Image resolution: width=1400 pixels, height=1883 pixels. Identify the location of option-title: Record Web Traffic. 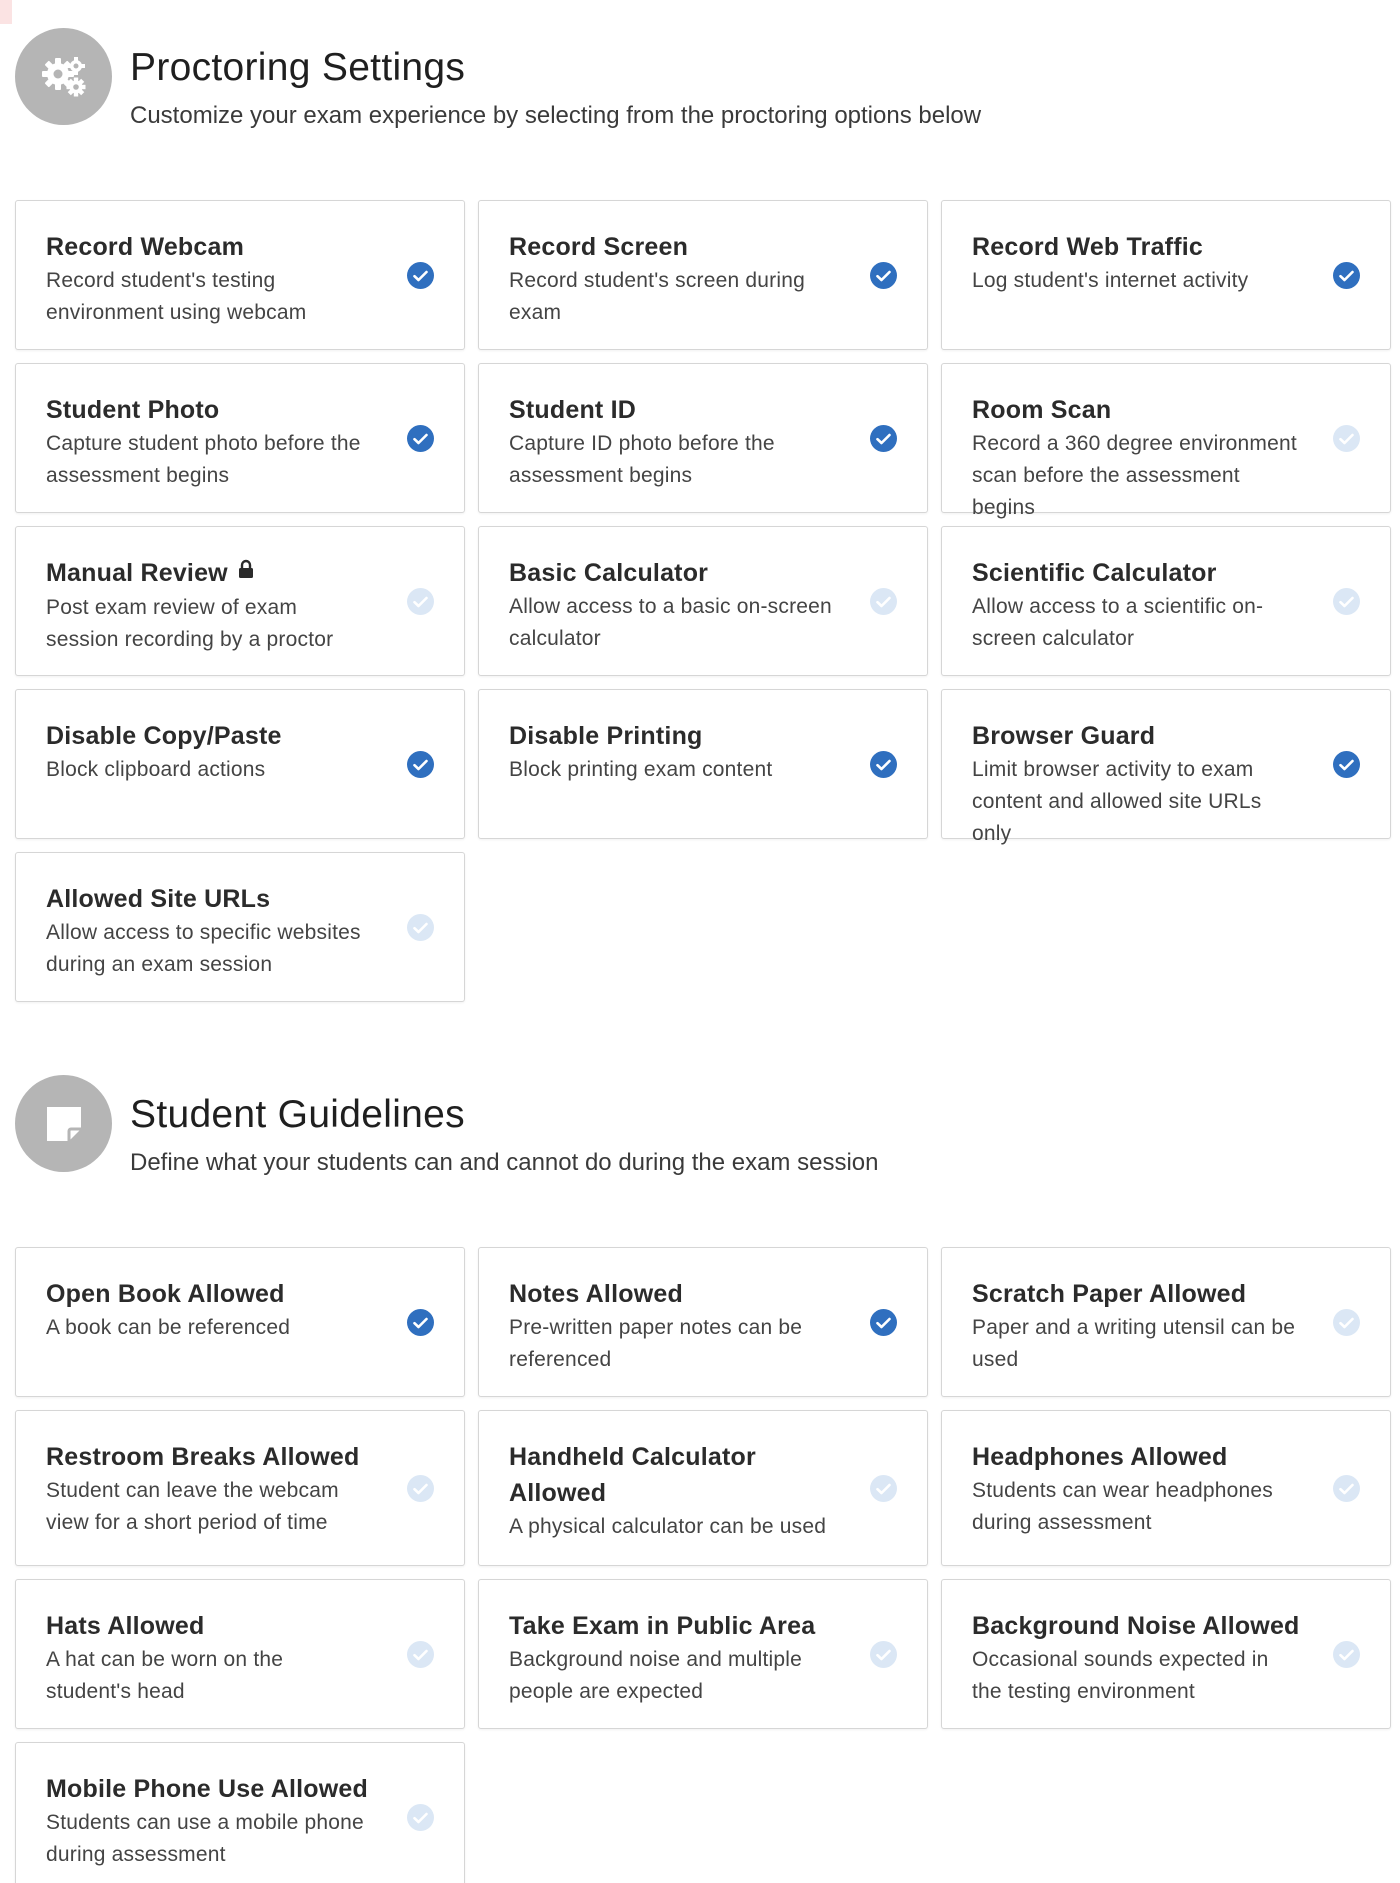
(1087, 247).